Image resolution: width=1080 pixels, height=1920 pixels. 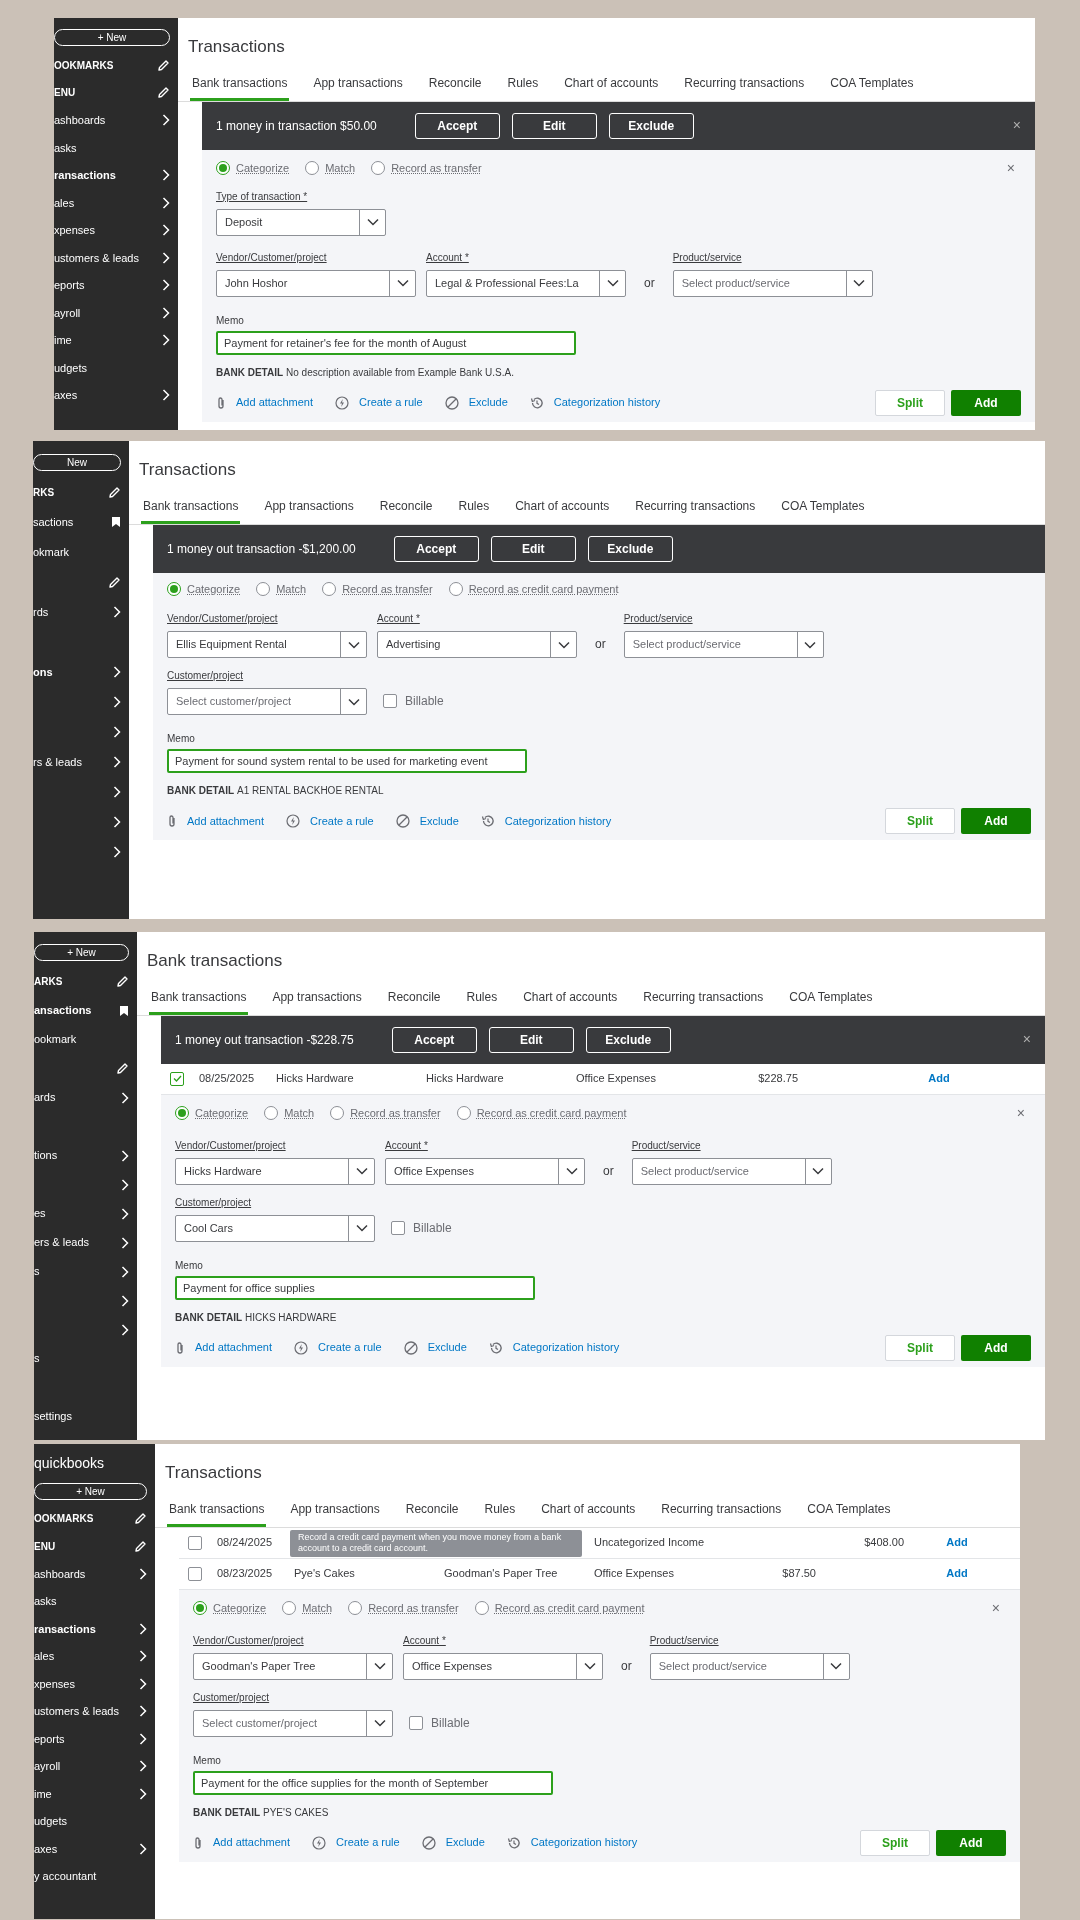 What do you see at coordinates (65, 1876) in the screenshot?
I see `nav-item: y accountant` at bounding box center [65, 1876].